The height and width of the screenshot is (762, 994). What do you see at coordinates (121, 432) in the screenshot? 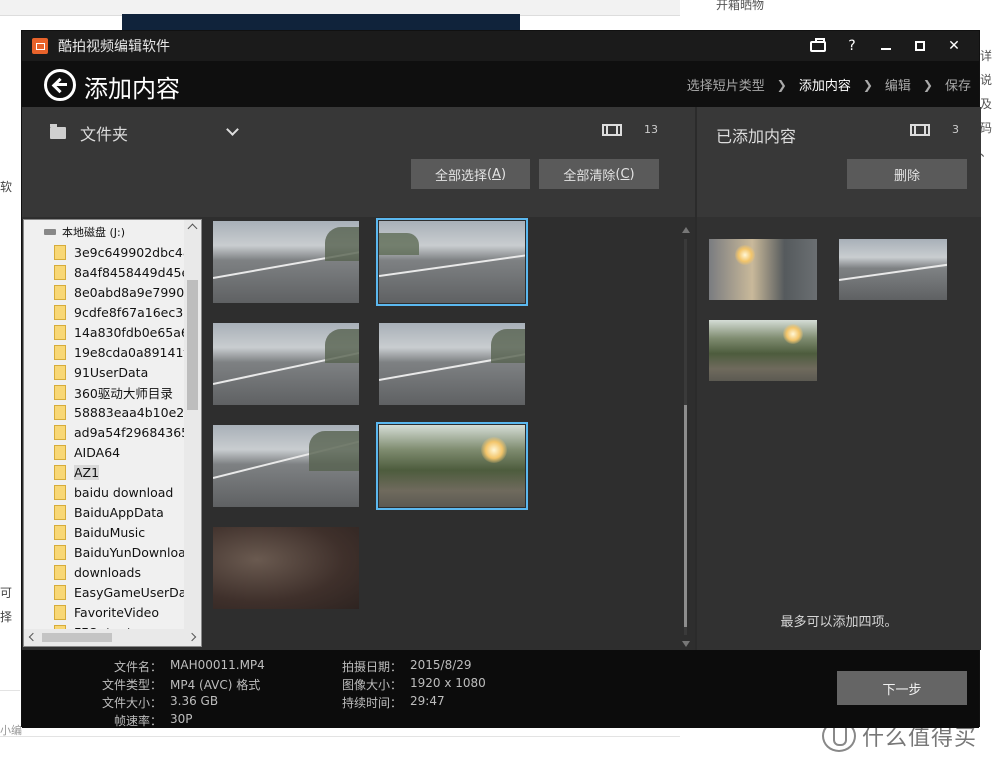
I see `tree-item: ad9a54f29684365c` at bounding box center [121, 432].